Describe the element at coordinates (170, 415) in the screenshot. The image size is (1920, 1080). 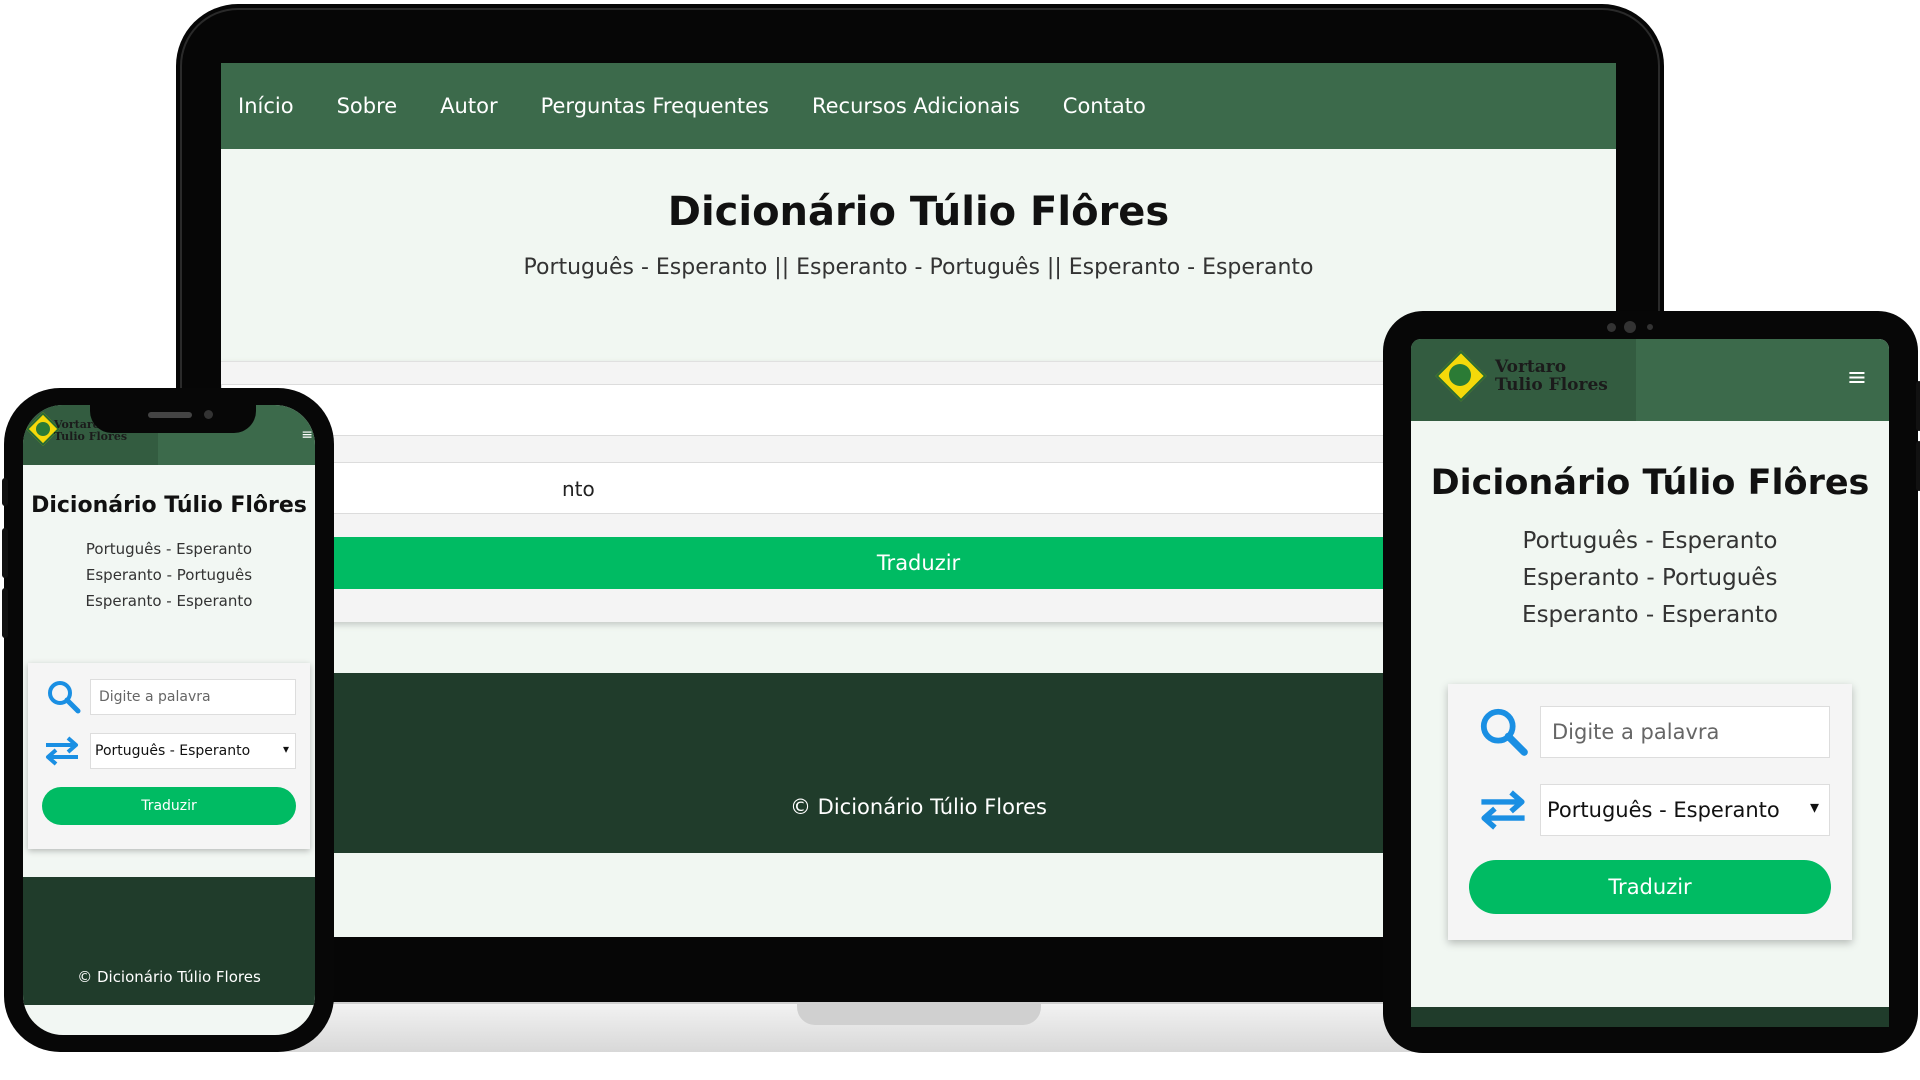
I see `phone-speaker` at that location.